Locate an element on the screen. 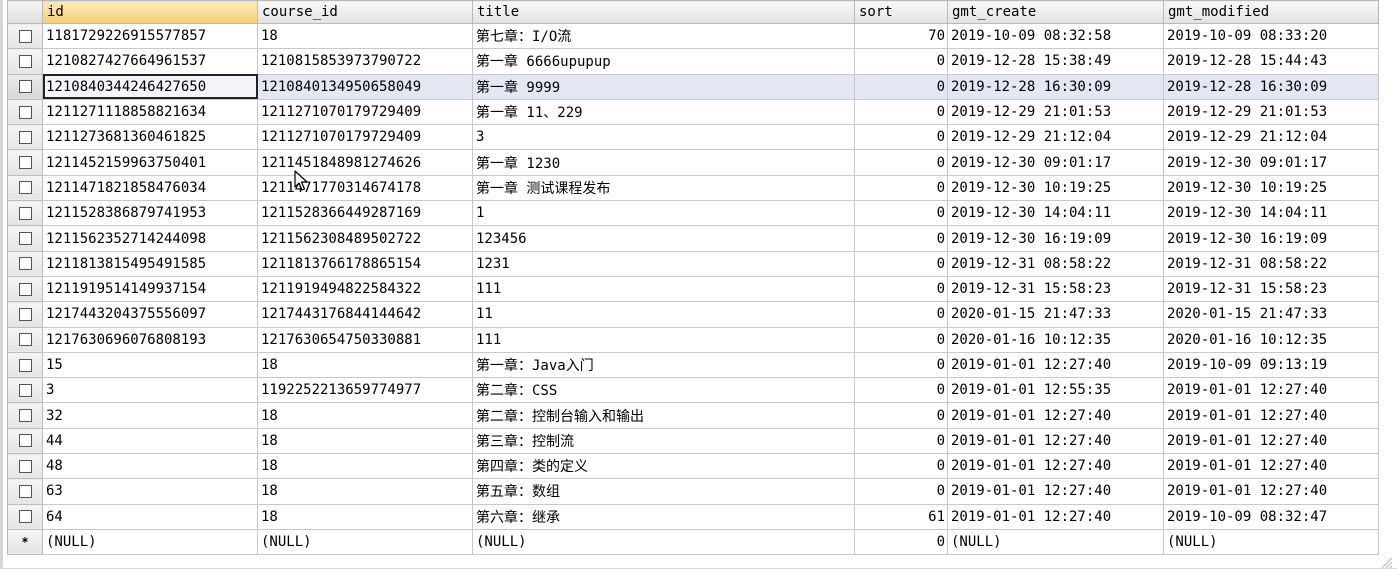 The image size is (1397, 583). cell-course-id: 1210840134950658049 is located at coordinates (365, 86).